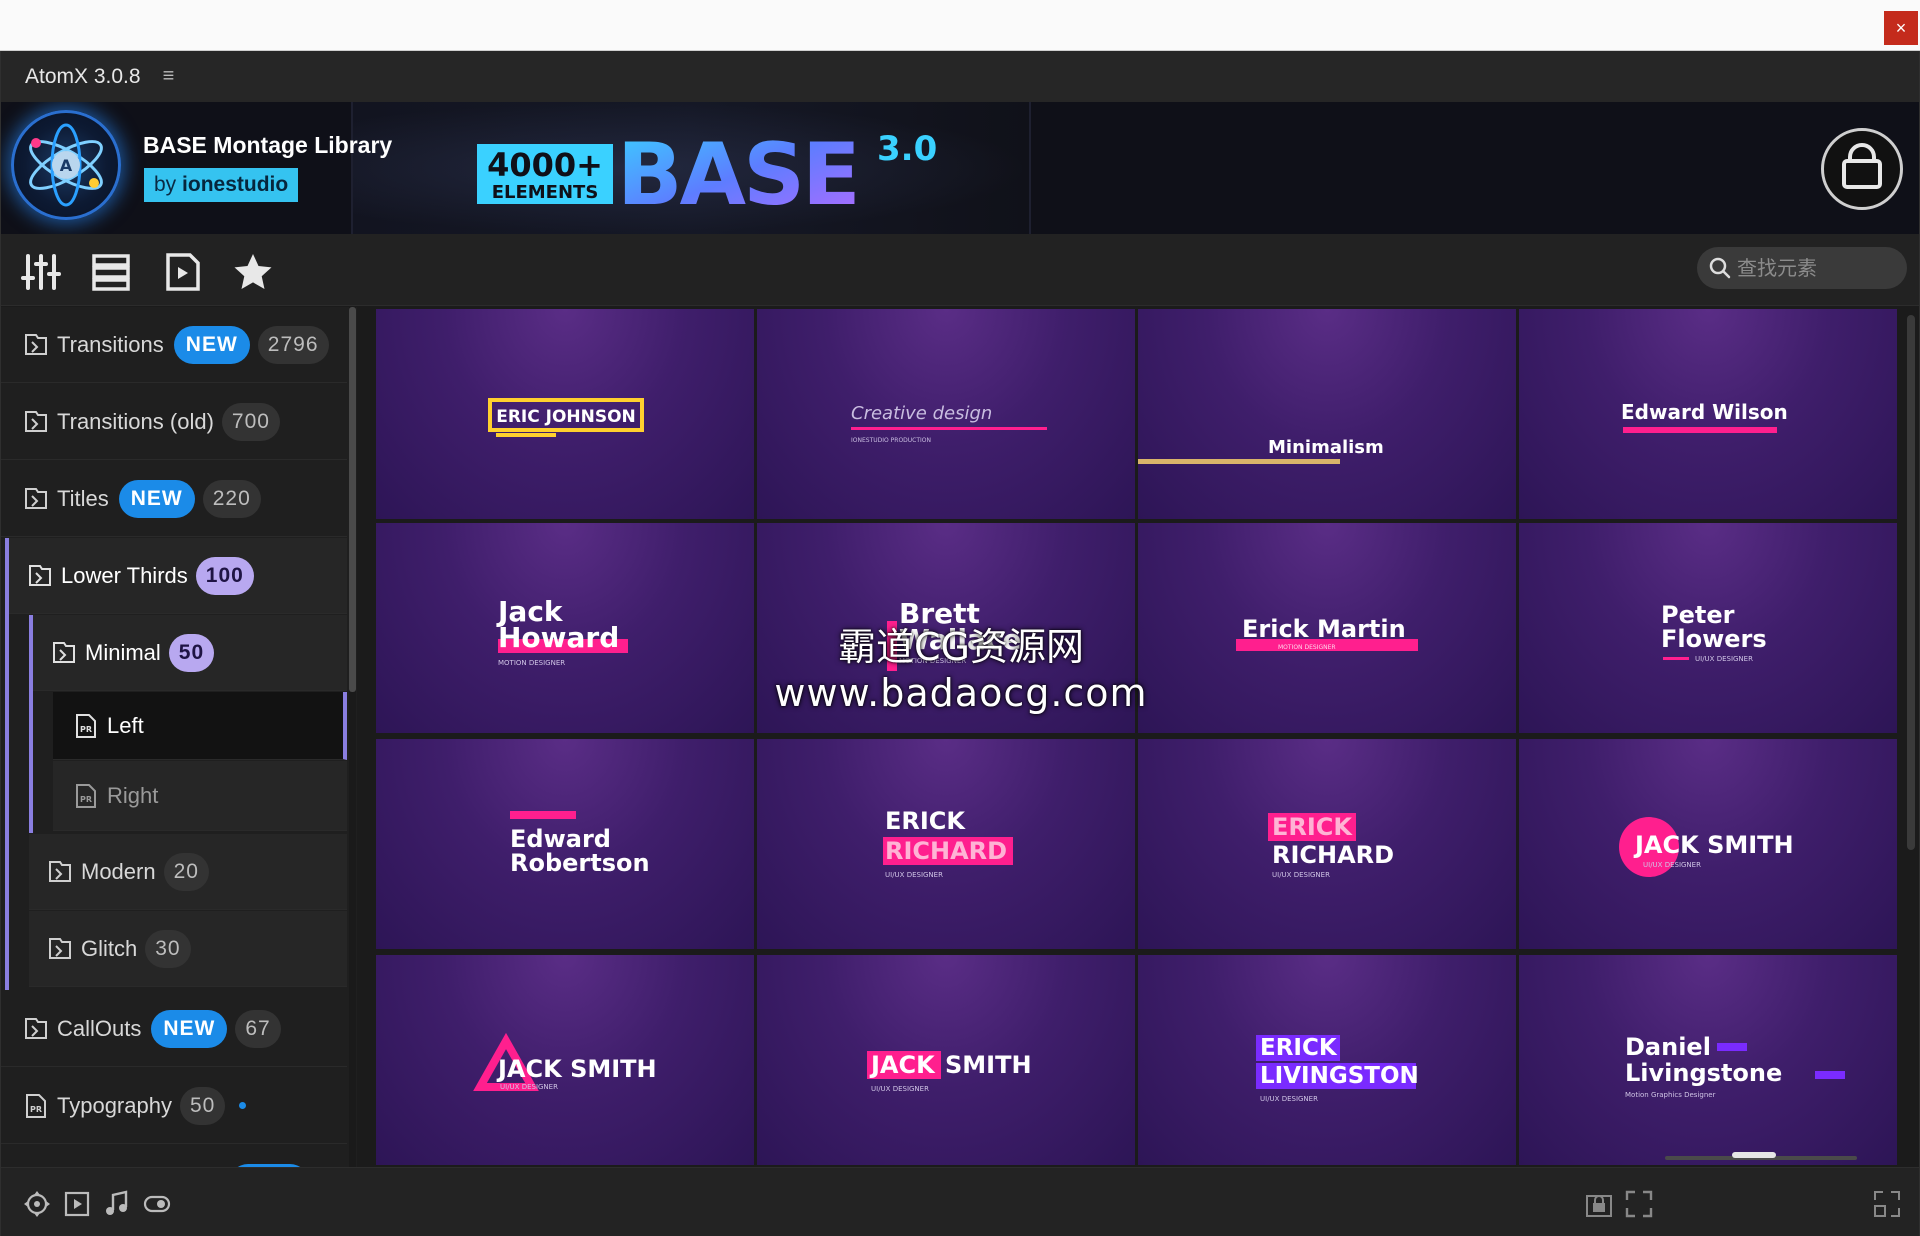 This screenshot has width=1920, height=1236. I want to click on svg-text: Flowers, so click(1714, 639).